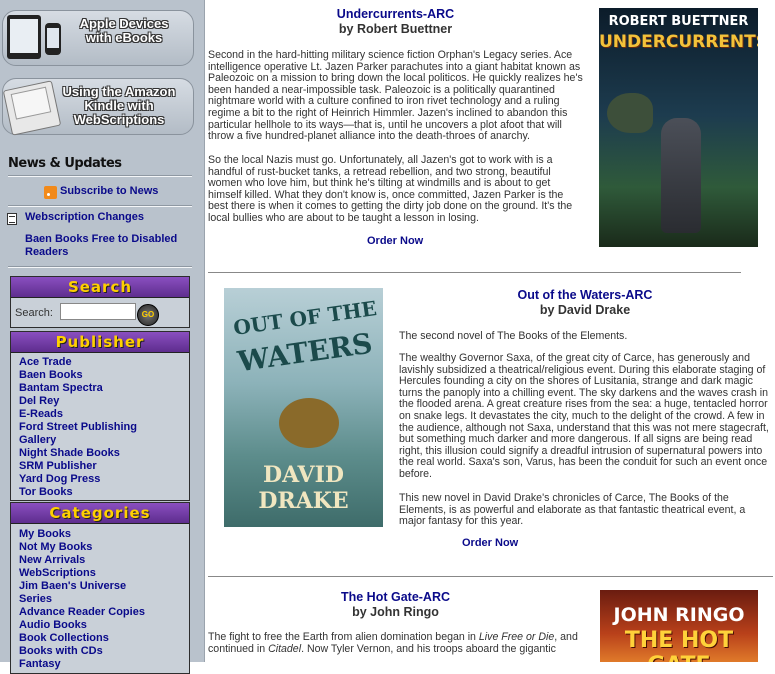  I want to click on category-link: Books with CDs, so click(104, 651).